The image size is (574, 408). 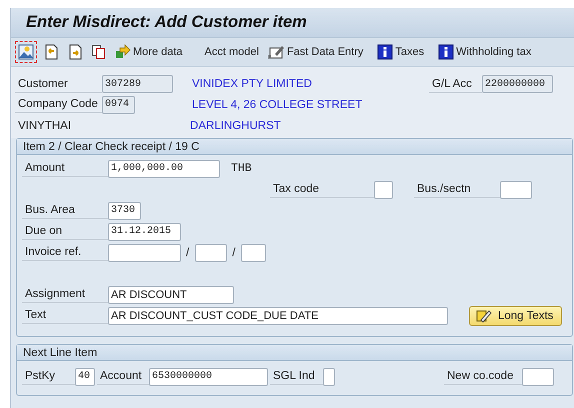 I want to click on address-text: LEVEL 4, 26 COLLEGE STREET, so click(x=277, y=104).